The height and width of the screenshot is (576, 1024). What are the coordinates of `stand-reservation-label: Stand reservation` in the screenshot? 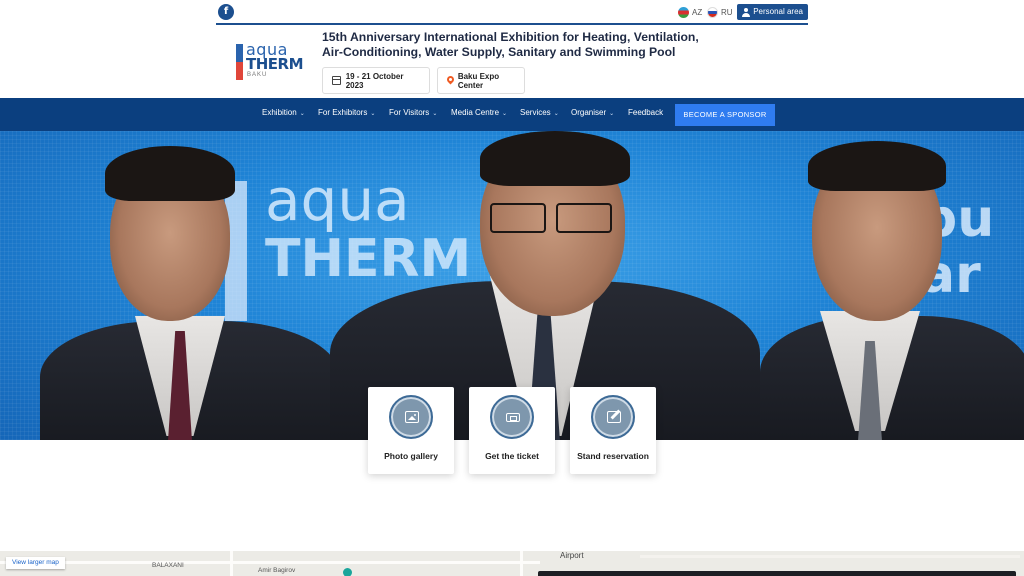 It's located at (613, 456).